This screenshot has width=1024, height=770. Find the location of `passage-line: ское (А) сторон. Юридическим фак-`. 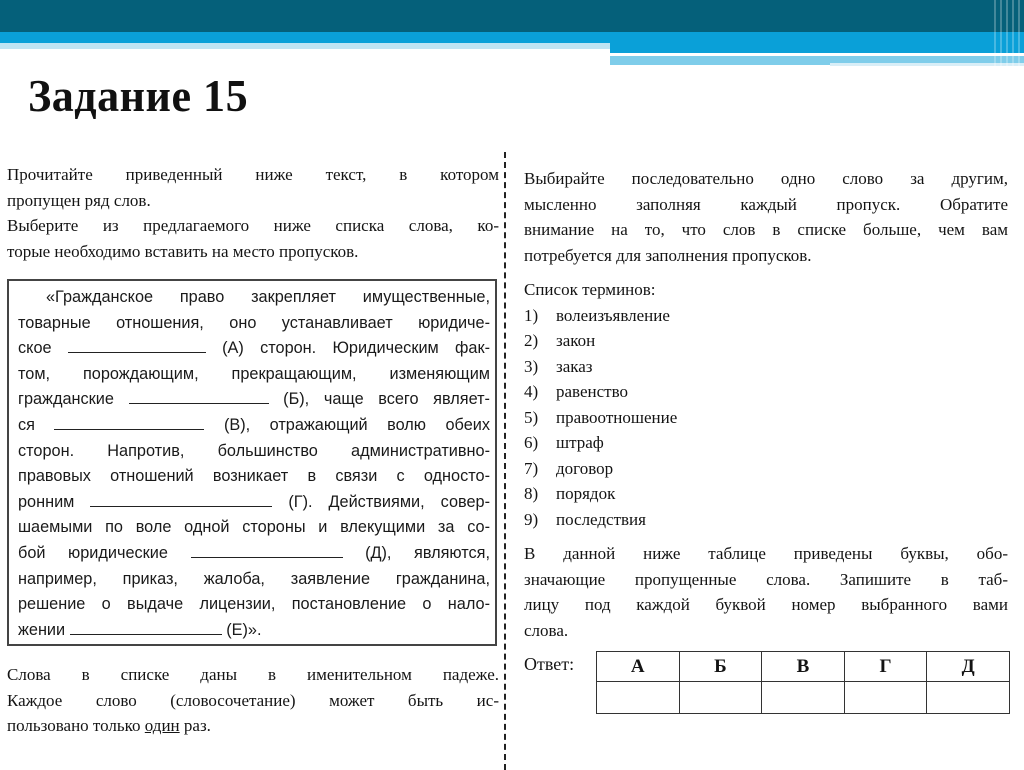

passage-line: ское (А) сторон. Юридическим фак- is located at coordinates (254, 349).